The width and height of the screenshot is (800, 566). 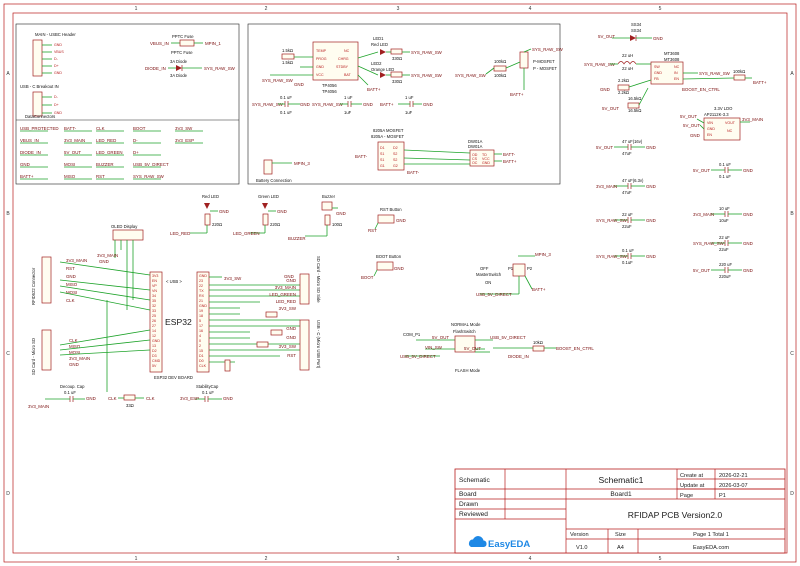 I want to click on col-mark-5: 5, so click(x=660, y=9).